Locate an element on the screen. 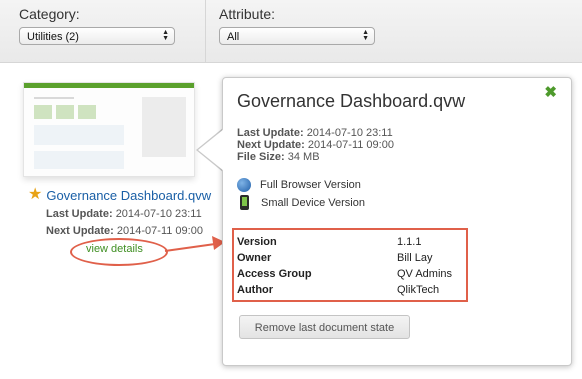 This screenshot has height=379, width=582. popup-title: Governance Dashboard.qvw is located at coordinates (351, 101).